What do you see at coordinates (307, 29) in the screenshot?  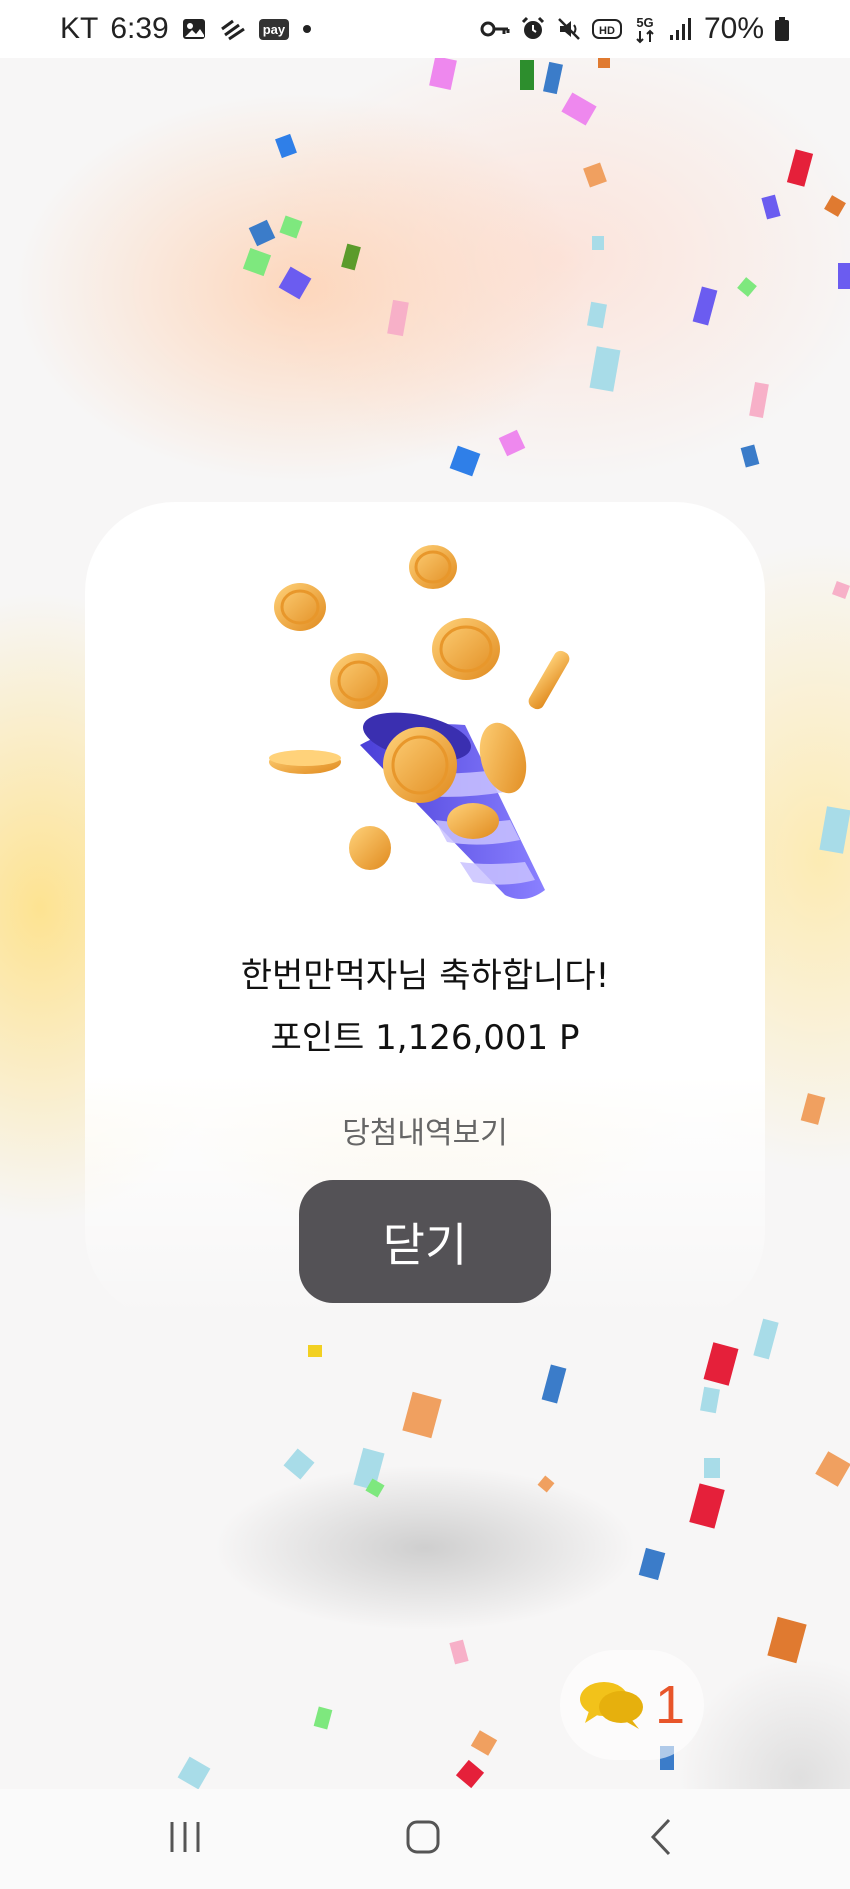 I see `dot-icon` at bounding box center [307, 29].